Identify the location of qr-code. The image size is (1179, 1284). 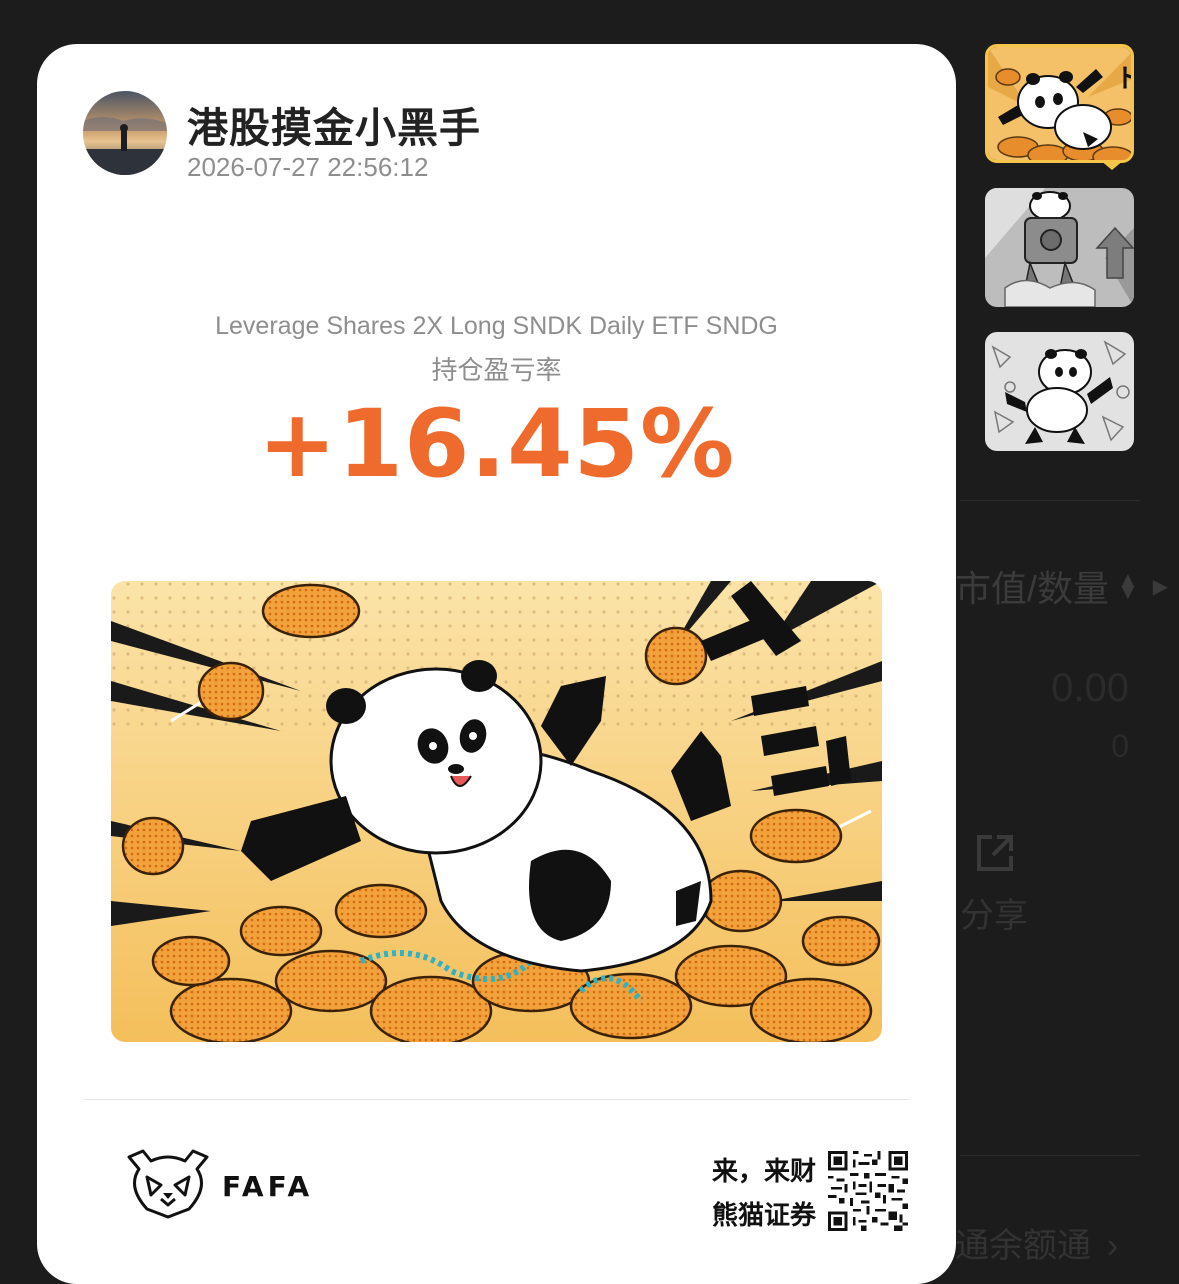
(868, 1191).